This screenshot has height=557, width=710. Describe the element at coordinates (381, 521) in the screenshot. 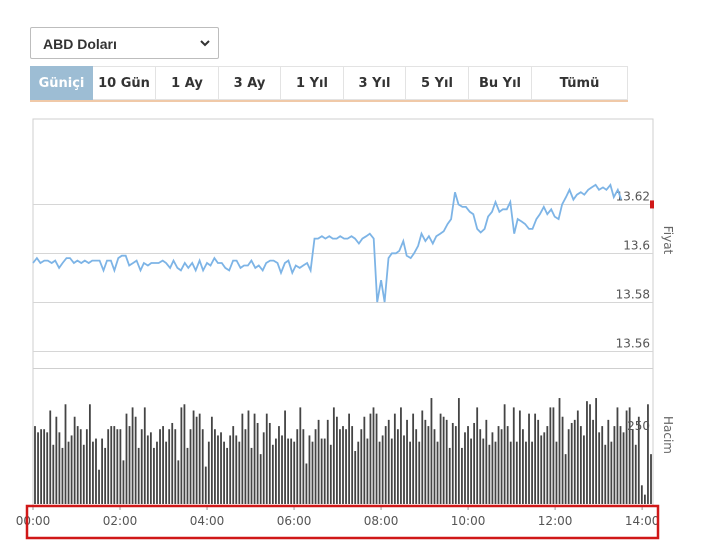

I see `x-tick-label: 08:00` at that location.